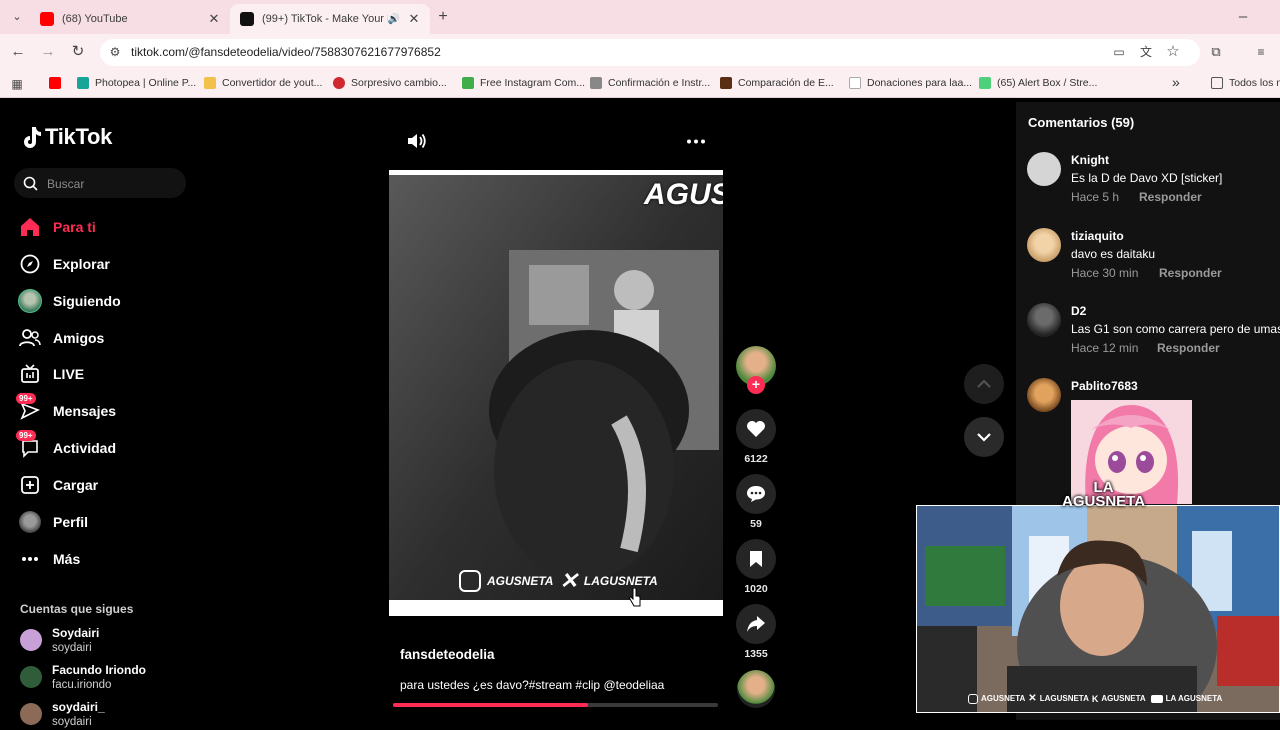  What do you see at coordinates (66, 445) in the screenshot?
I see `nav-actividad: 99+ Actividad` at bounding box center [66, 445].